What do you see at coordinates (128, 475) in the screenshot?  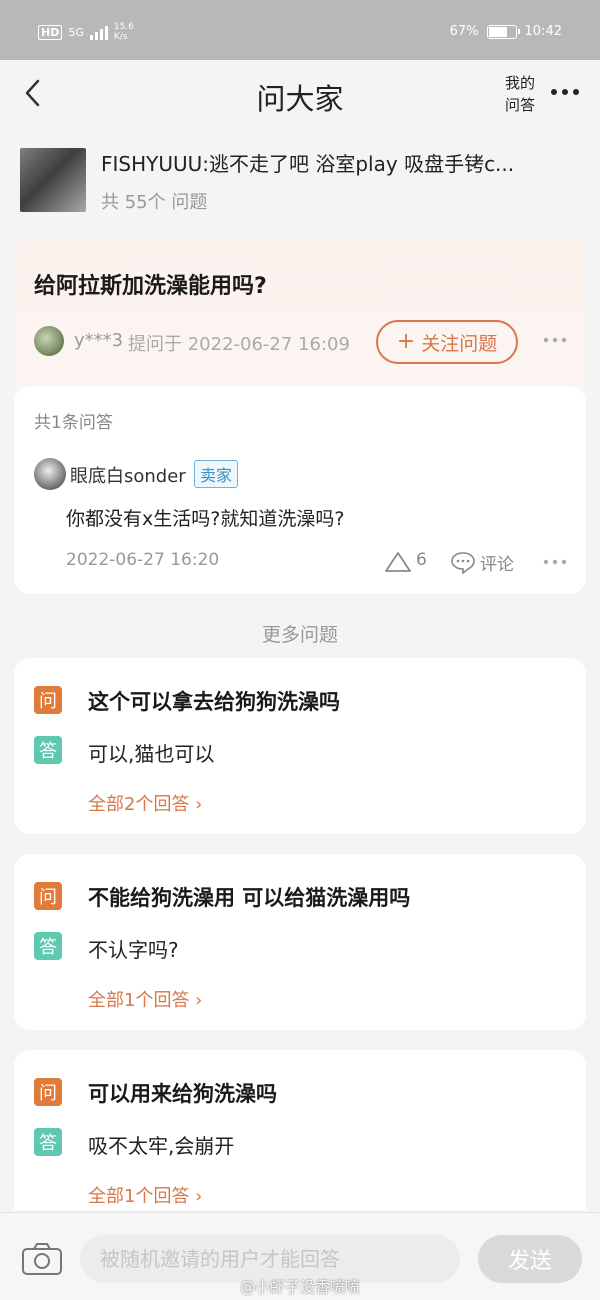 I see `answerer-name: 眼底白sonder` at bounding box center [128, 475].